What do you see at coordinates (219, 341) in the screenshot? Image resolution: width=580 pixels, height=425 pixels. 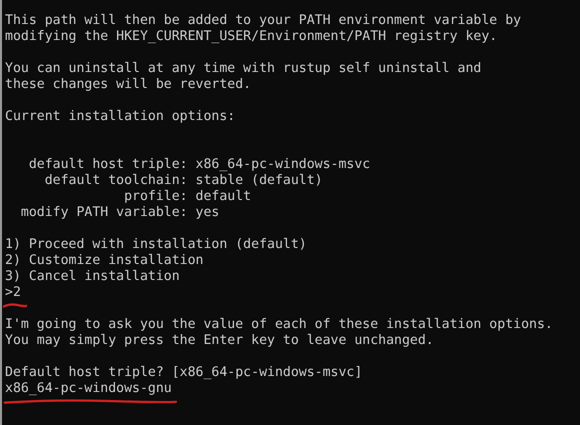 I see `terminal-line: You may simply press the Enter key to leave unchanged.` at bounding box center [219, 341].